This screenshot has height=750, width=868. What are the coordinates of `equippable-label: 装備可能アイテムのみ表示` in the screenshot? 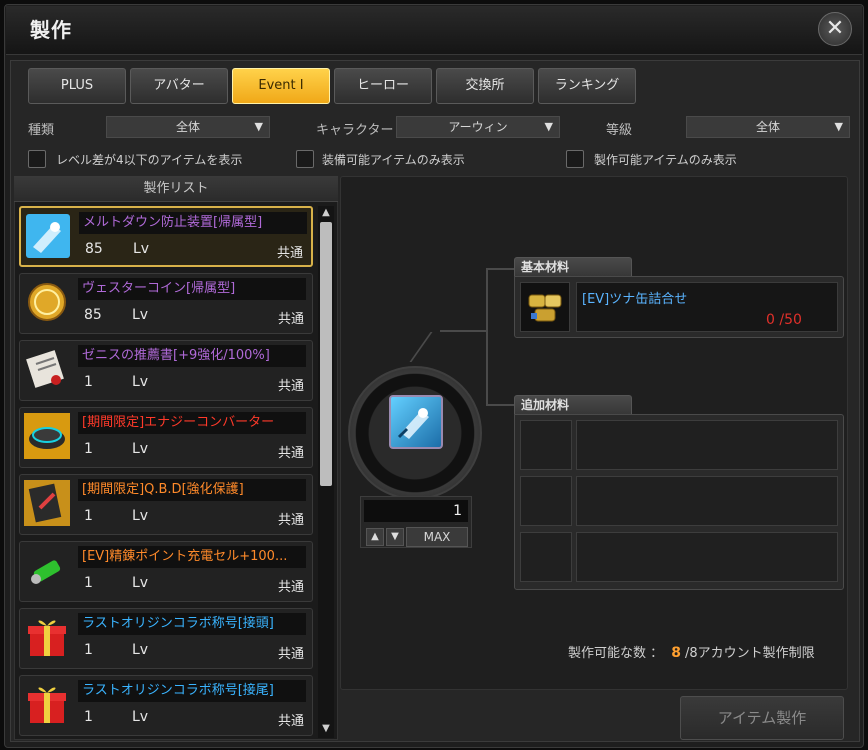 It's located at (393, 160).